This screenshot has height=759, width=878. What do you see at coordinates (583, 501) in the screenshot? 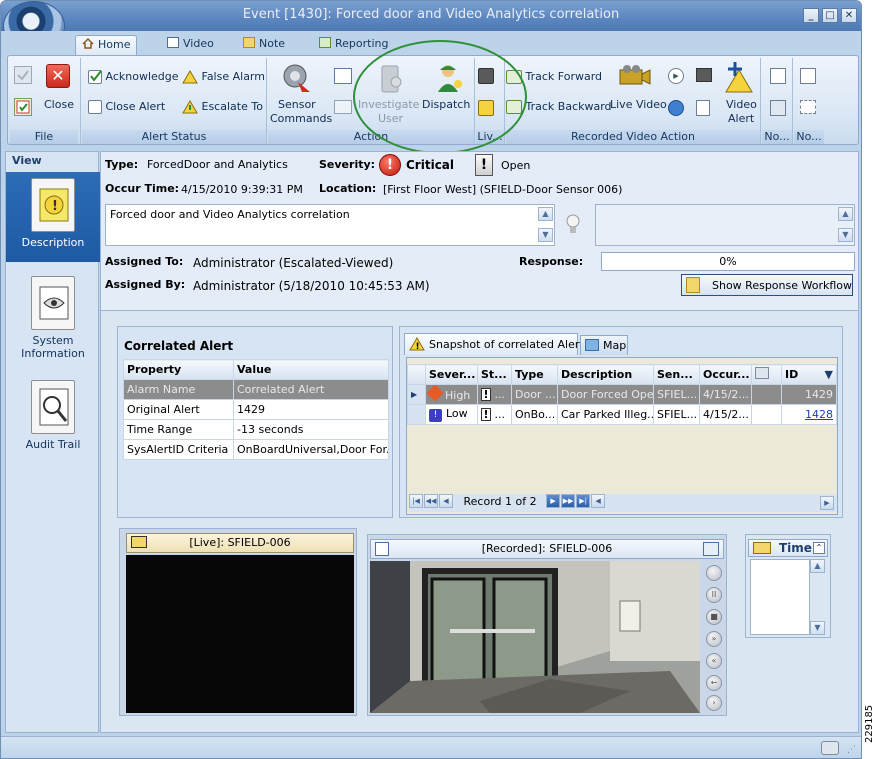
I see `last-record-button: ▶|` at bounding box center [583, 501].